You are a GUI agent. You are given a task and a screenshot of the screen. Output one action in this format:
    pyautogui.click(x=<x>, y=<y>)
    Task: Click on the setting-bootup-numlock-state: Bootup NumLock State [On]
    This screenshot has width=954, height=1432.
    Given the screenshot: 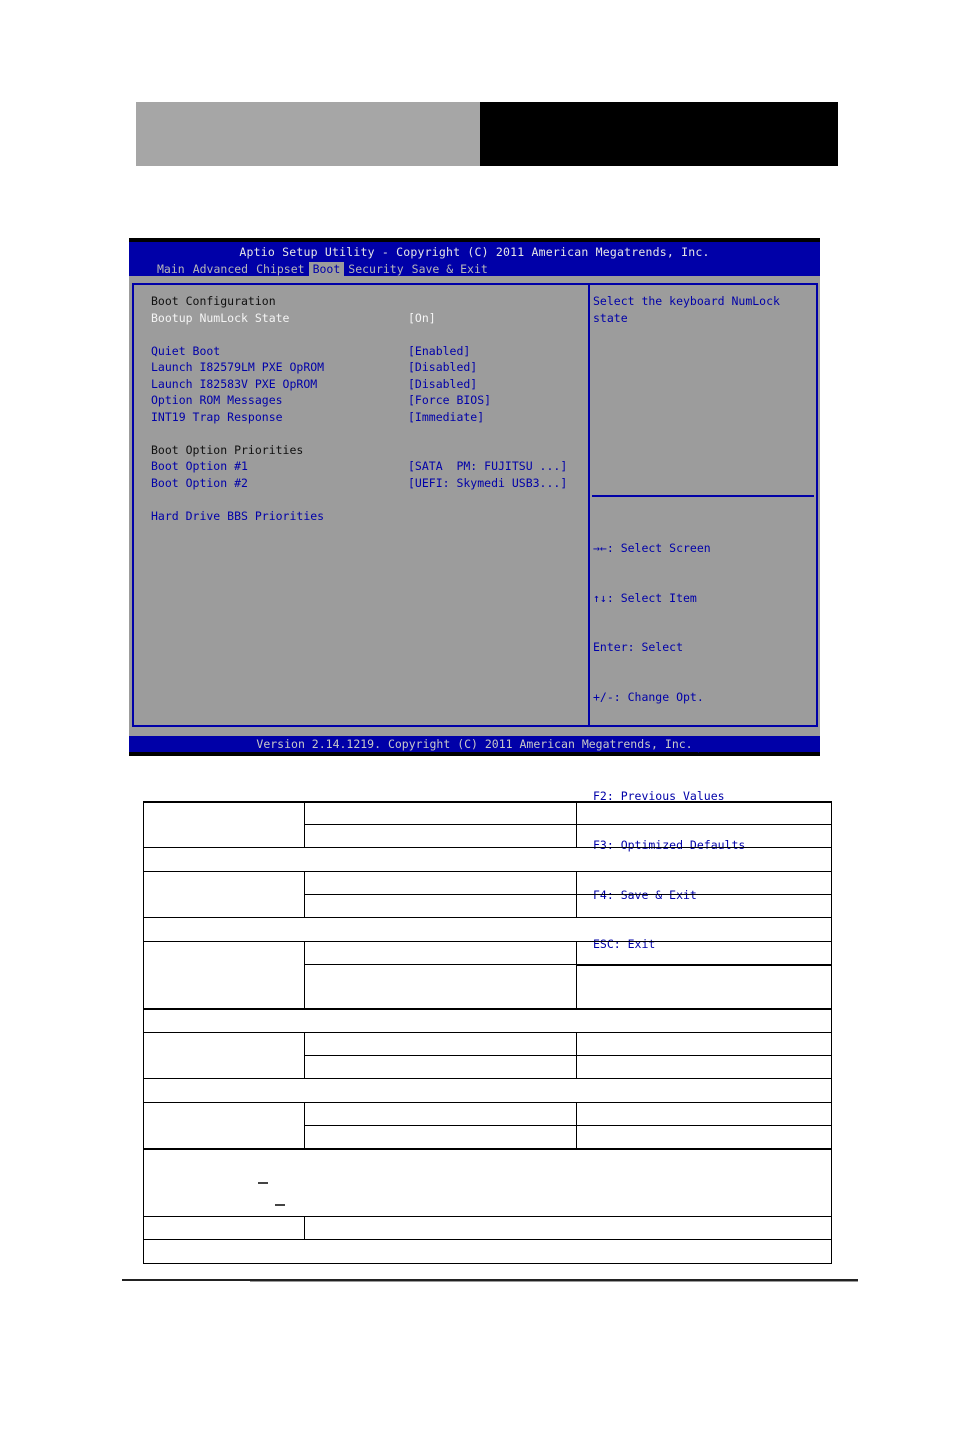 What is the action you would take?
    pyautogui.click(x=293, y=318)
    